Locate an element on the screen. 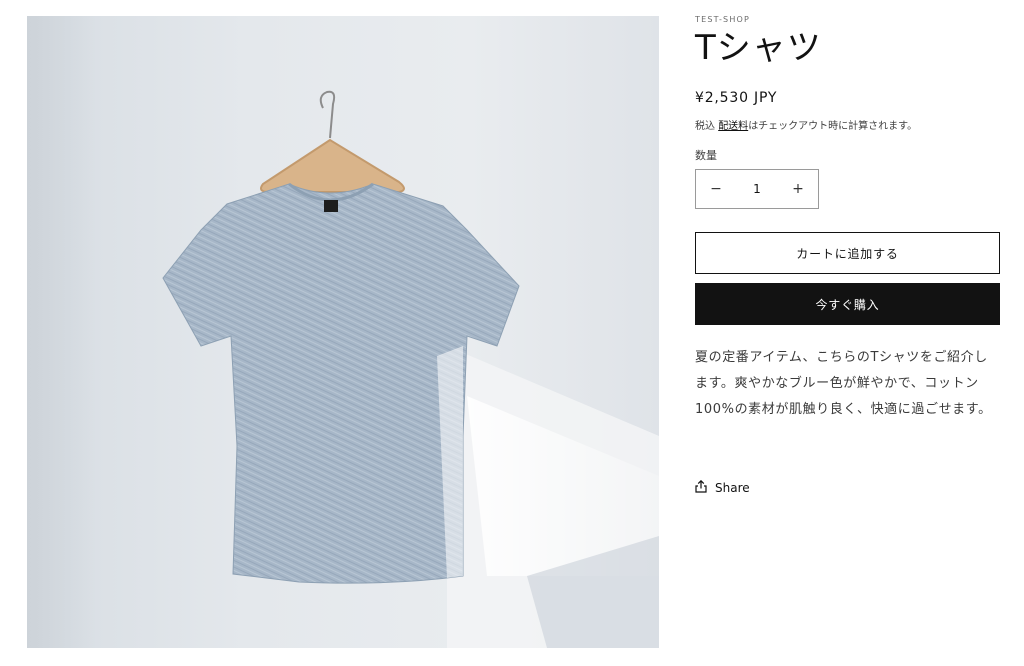 Image resolution: width=1024 pixels, height=666 pixels. product-title: Tシャツ is located at coordinates (758, 48).